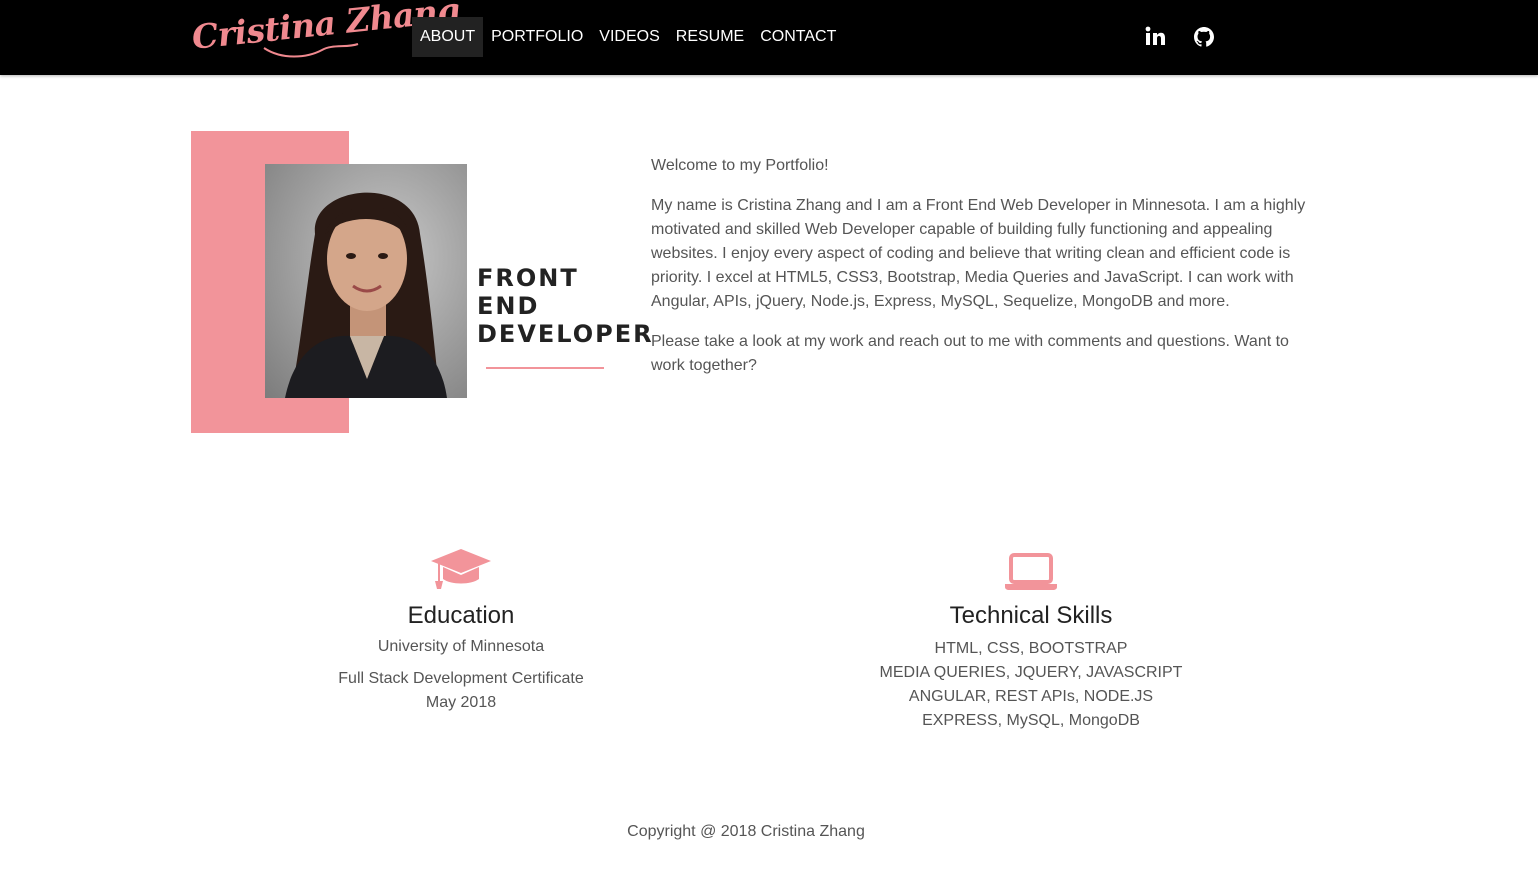  What do you see at coordinates (508, 306) in the screenshot?
I see `headline-line: END` at bounding box center [508, 306].